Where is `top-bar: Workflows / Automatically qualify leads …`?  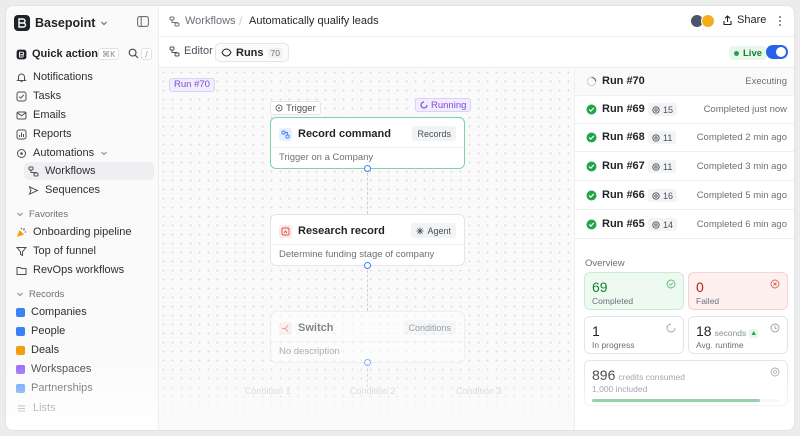 top-bar: Workflows / Automatically qualify leads … is located at coordinates (476, 21).